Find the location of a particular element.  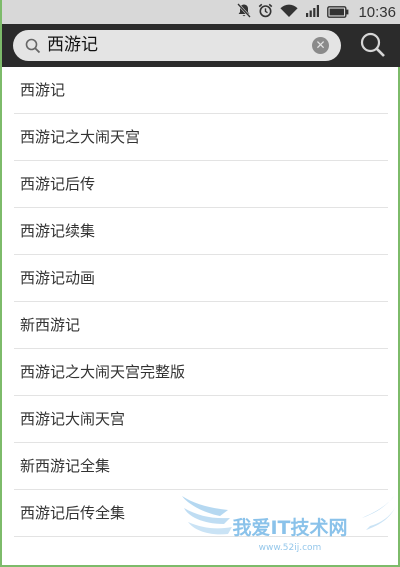

list-item: 新西游记 is located at coordinates (202, 325).